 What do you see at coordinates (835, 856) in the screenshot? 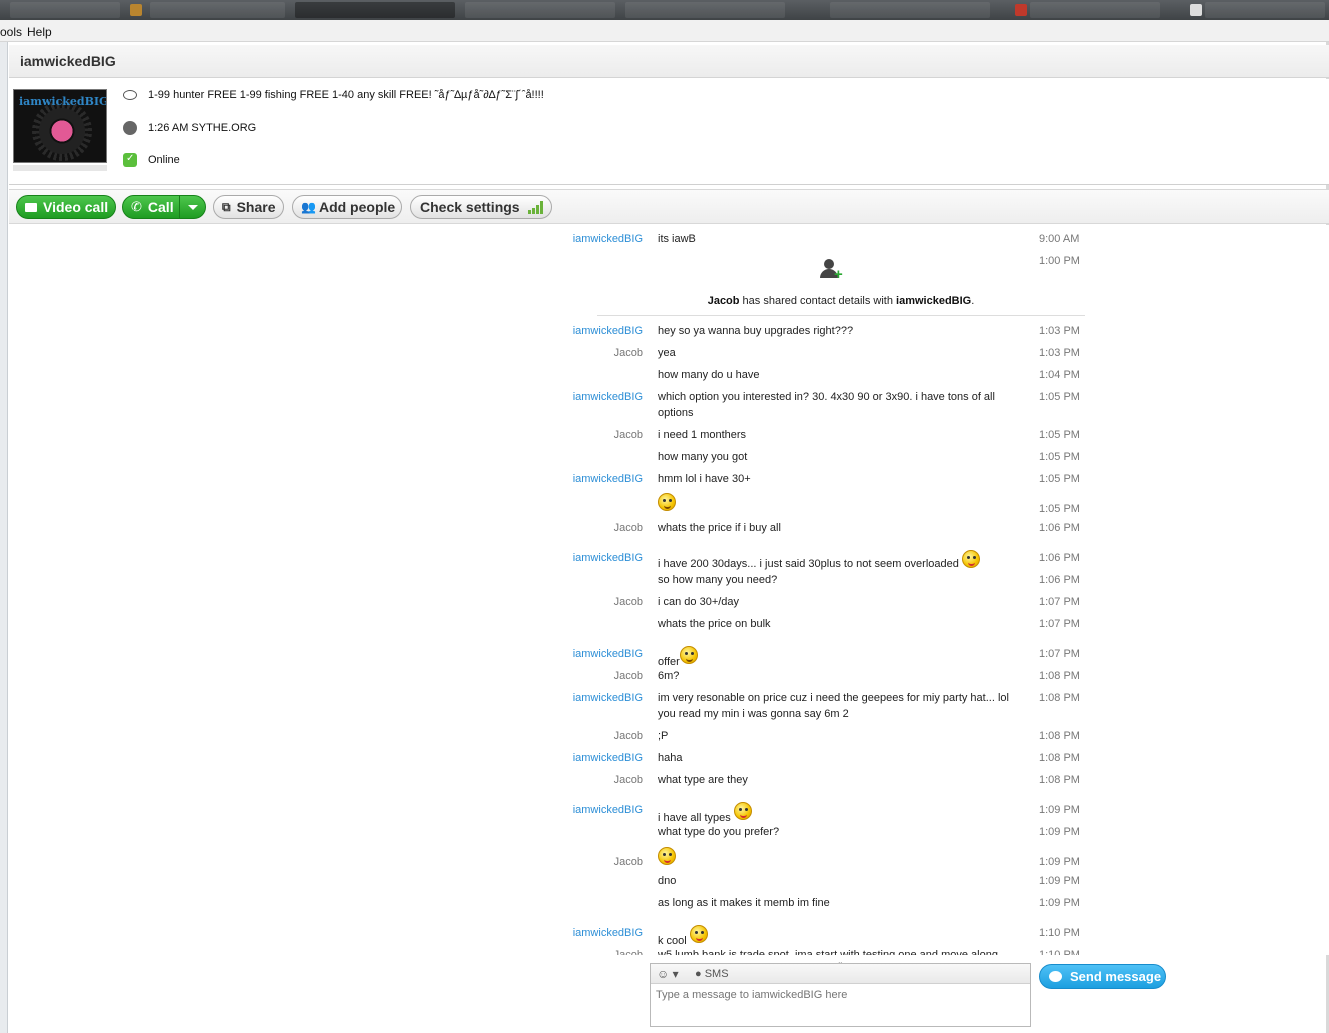
I see `message-emoticon` at bounding box center [835, 856].